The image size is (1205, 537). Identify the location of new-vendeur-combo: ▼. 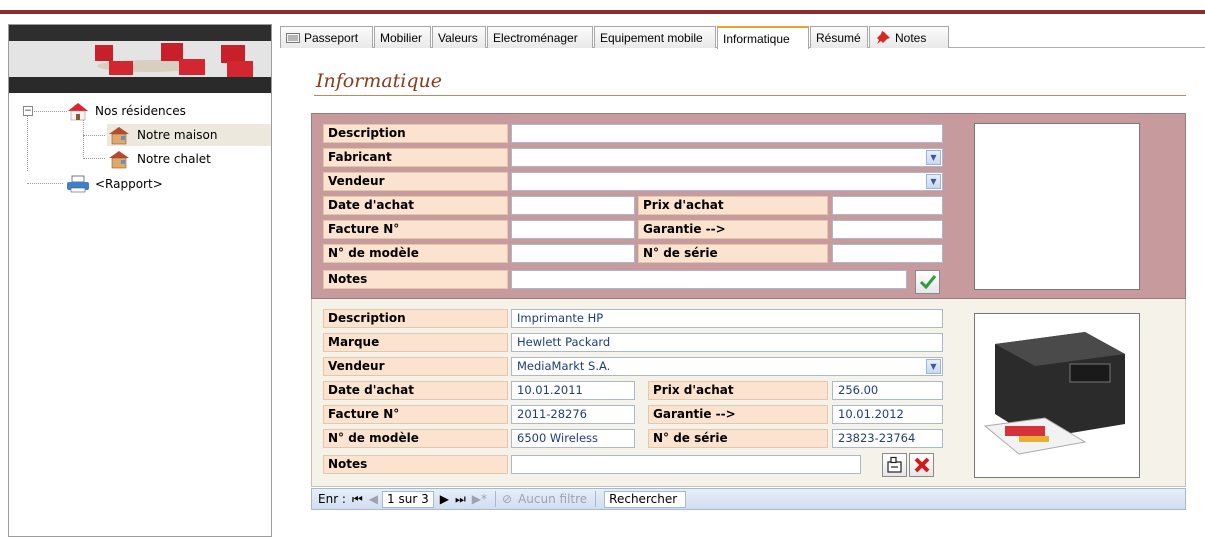
(727, 181).